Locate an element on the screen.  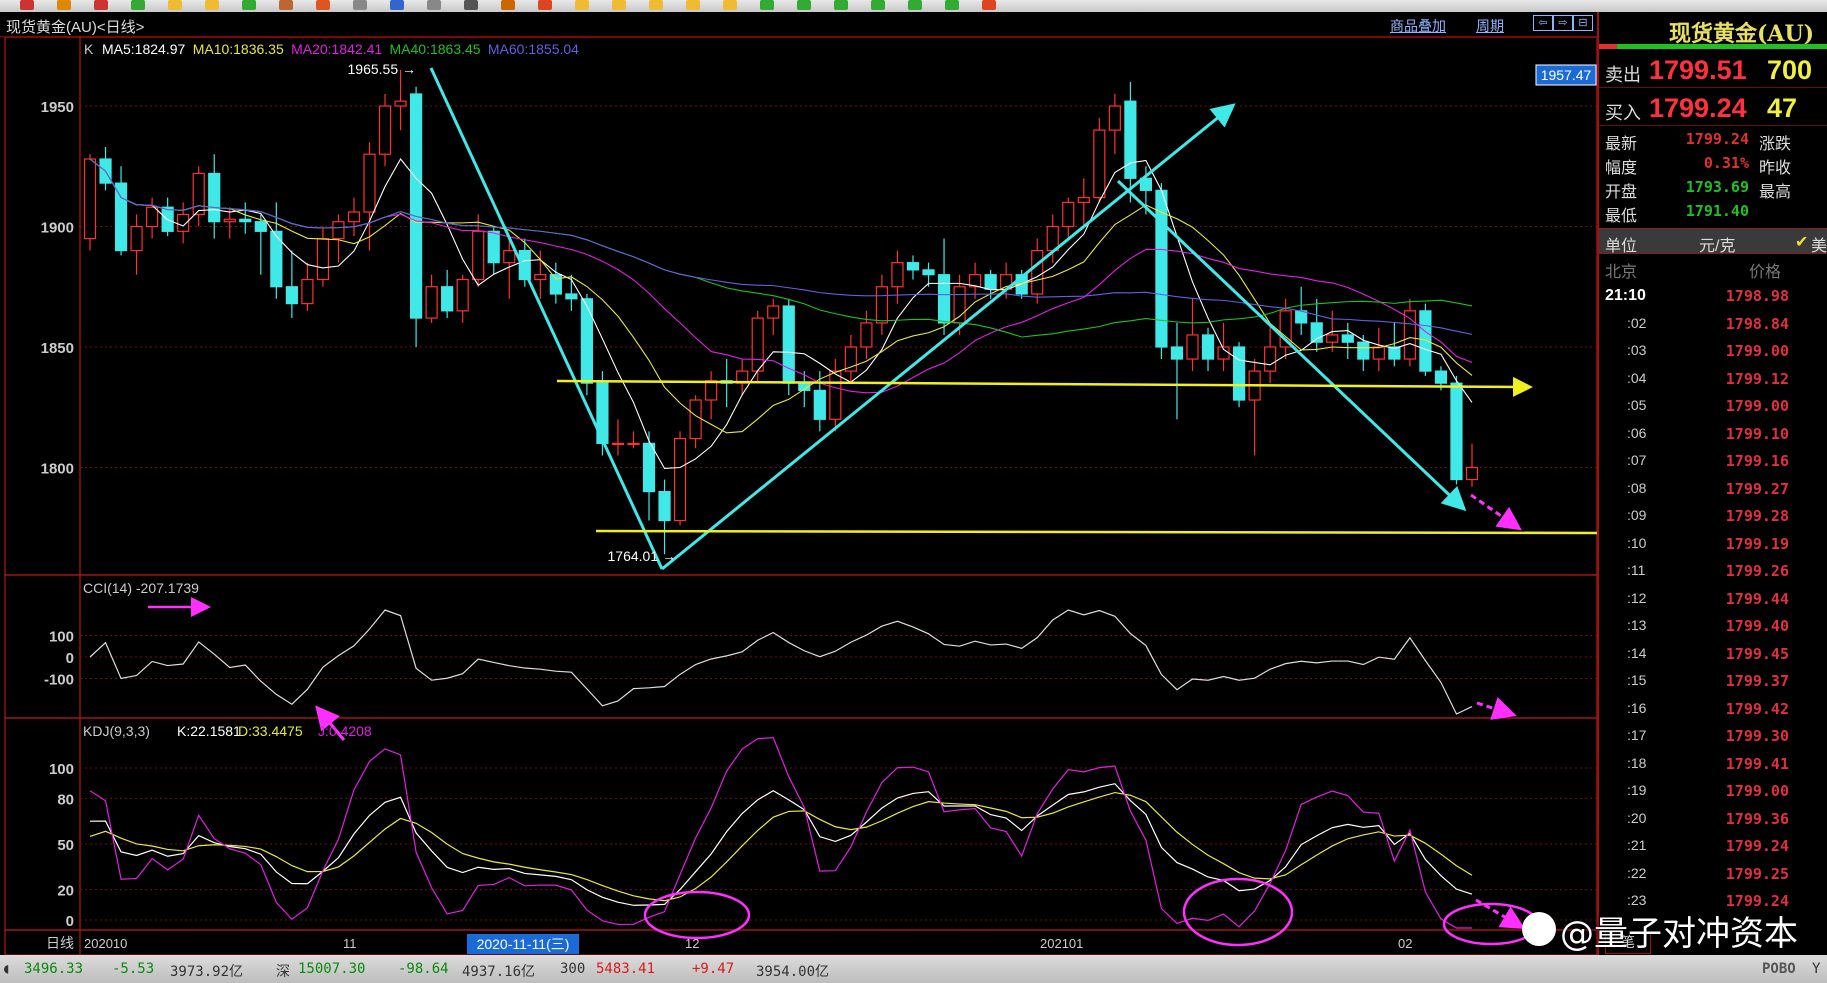
date-tick-label: 11 is located at coordinates (350, 943).